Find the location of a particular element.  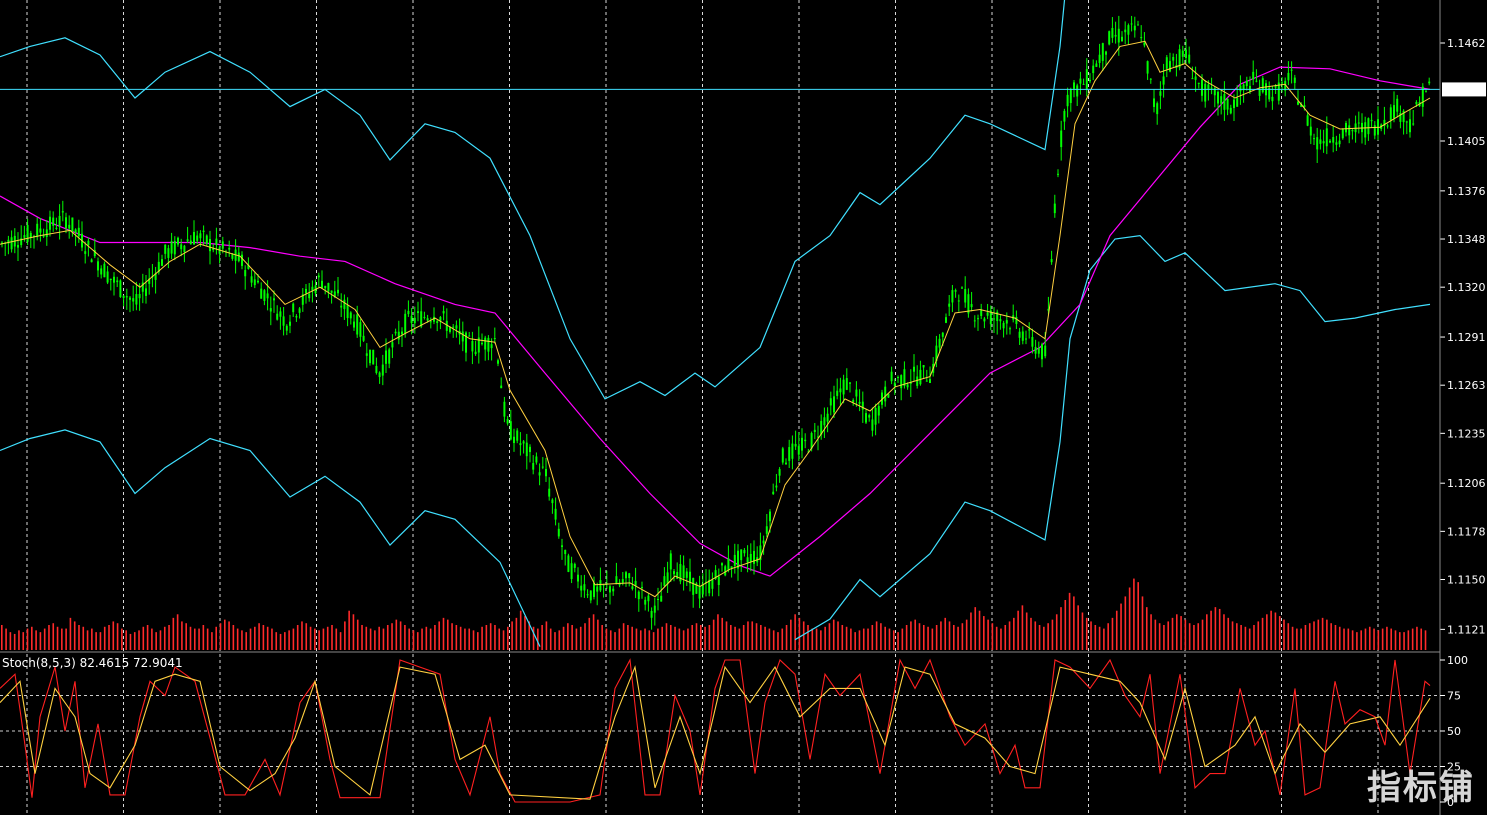

price-tick-label: 1.1263 is located at coordinates (1466, 385).